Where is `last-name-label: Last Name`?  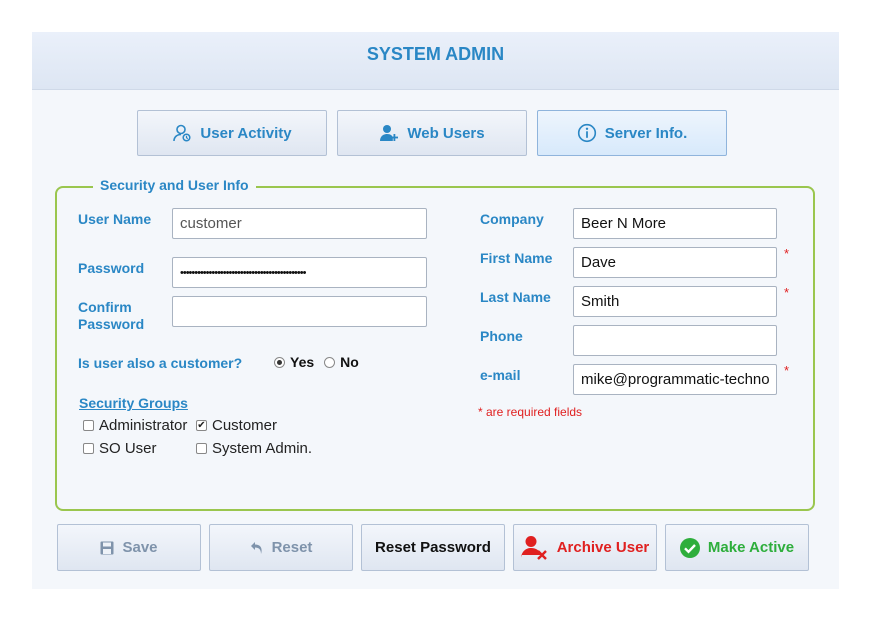
last-name-label: Last Name is located at coordinates (515, 297).